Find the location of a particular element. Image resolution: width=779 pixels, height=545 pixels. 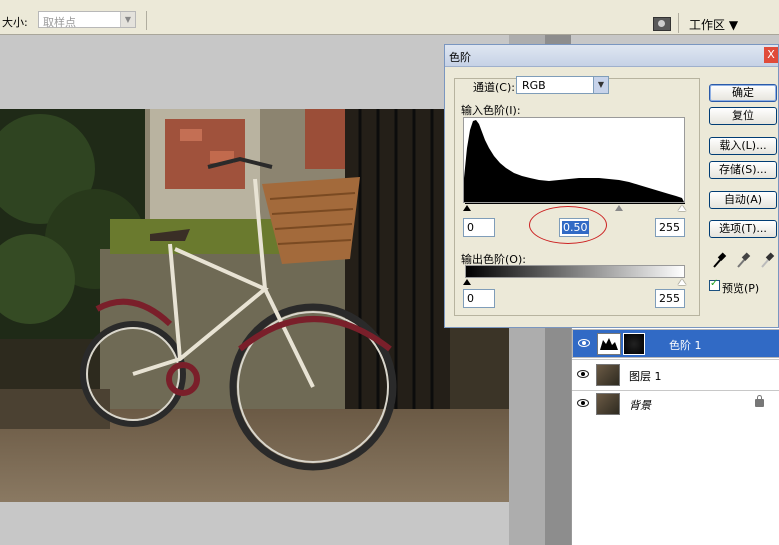

layer-row-levels: 色阶 1 is located at coordinates (675, 343).